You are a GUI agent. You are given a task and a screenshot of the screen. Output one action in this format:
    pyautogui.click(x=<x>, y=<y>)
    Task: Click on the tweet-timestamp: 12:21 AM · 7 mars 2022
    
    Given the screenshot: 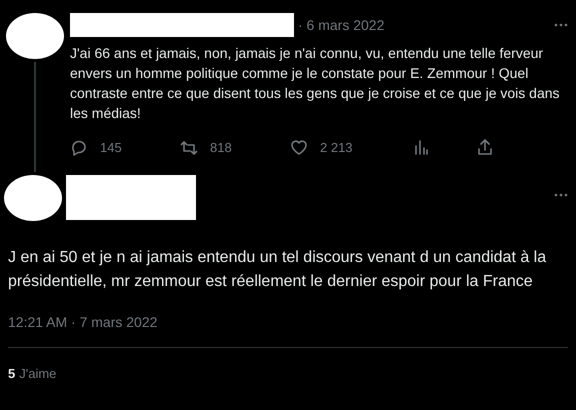 What is the action you would take?
    pyautogui.click(x=286, y=322)
    